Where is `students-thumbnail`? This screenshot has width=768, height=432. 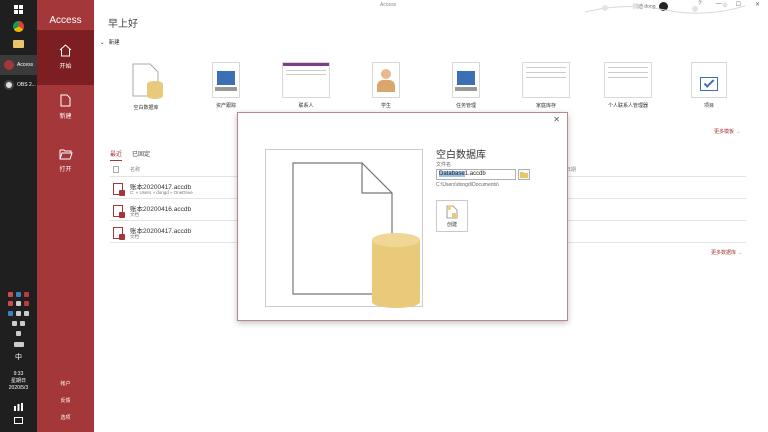
students-thumbnail is located at coordinates (386, 80).